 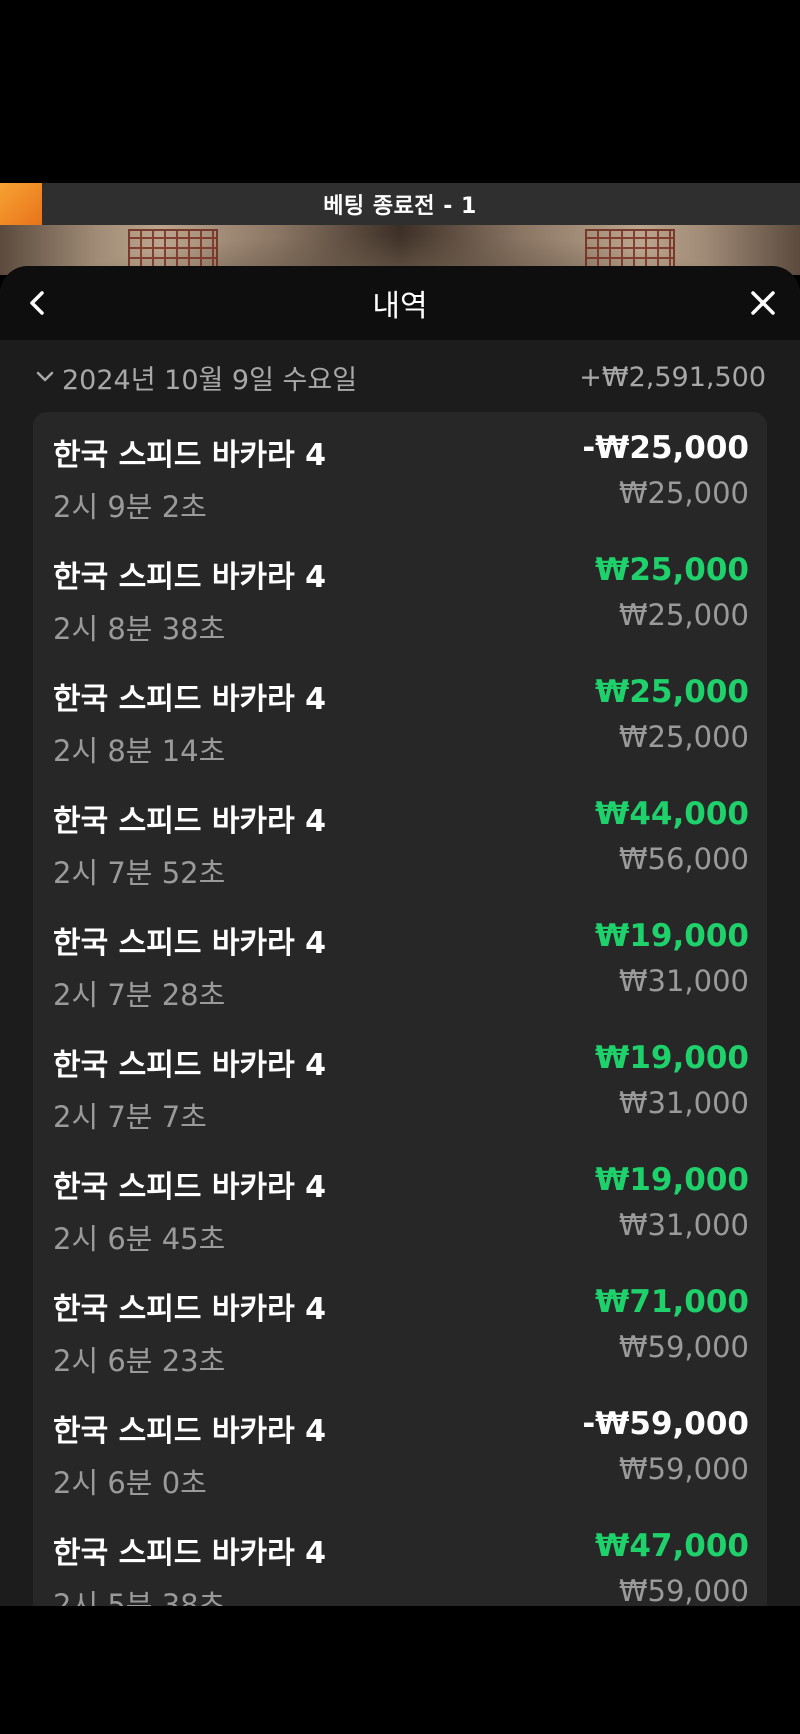 I want to click on row-left: 한국 스피드 바카라 4 2시 9분 2초, so click(x=189, y=487).